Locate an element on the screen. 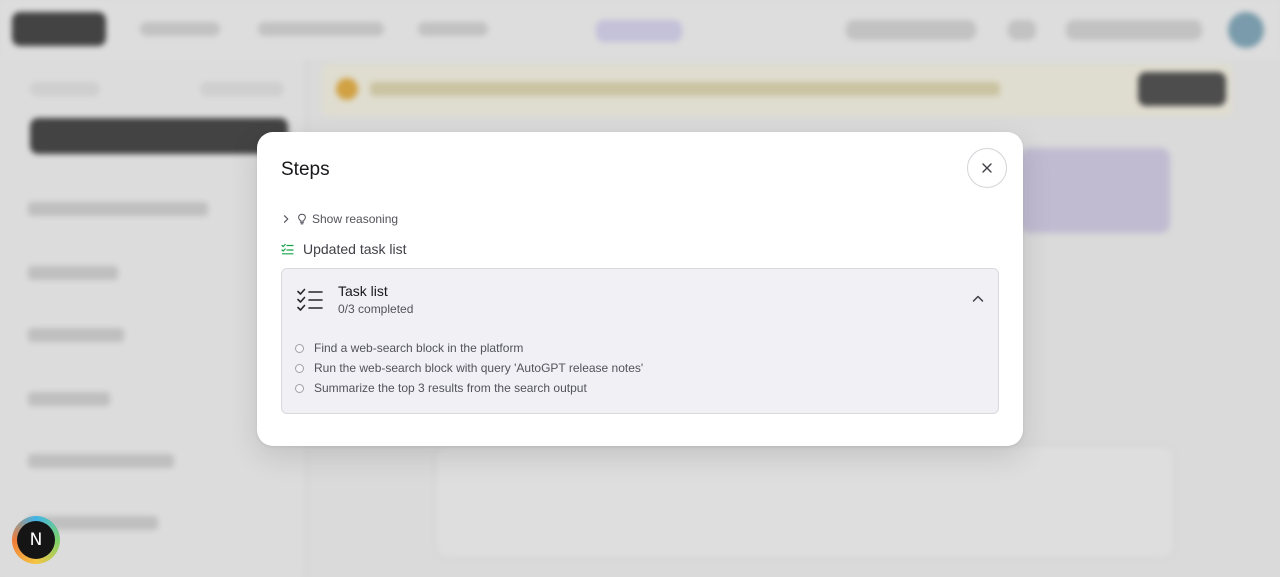  close-icon is located at coordinates (987, 168).